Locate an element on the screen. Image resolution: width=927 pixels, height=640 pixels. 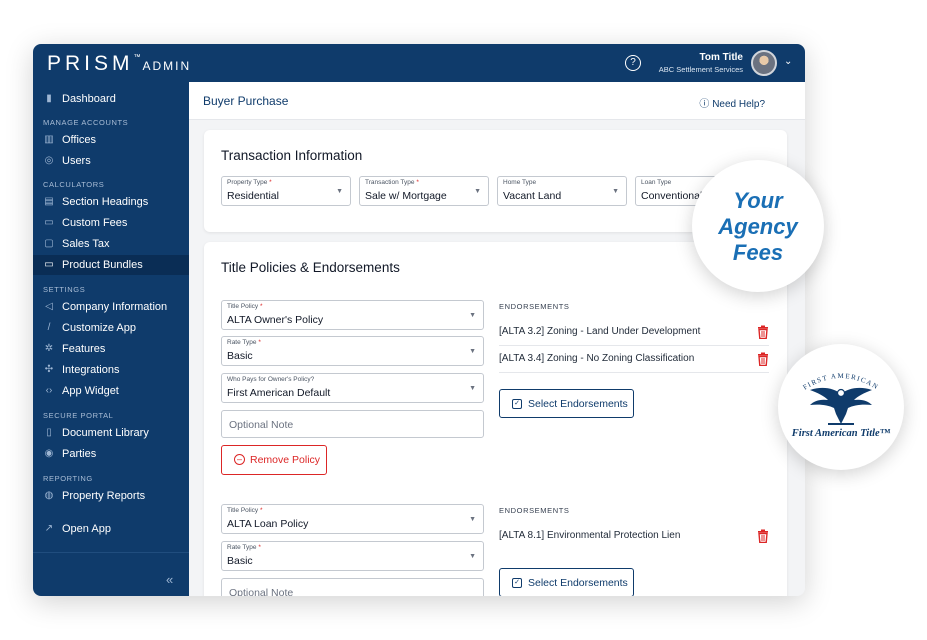
document-icon: ▤ is located at coordinates (49, 201).